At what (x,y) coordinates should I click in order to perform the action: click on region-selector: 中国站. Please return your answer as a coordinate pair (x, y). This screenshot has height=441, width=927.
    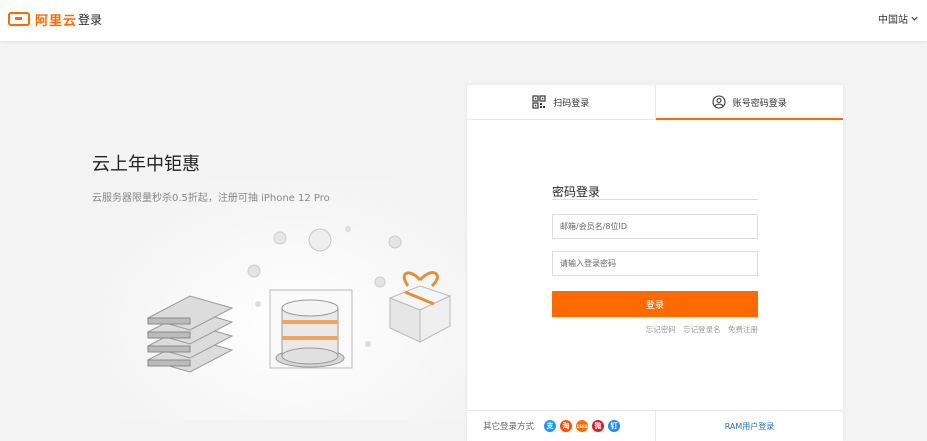
    Looking at the image, I should click on (898, 18).